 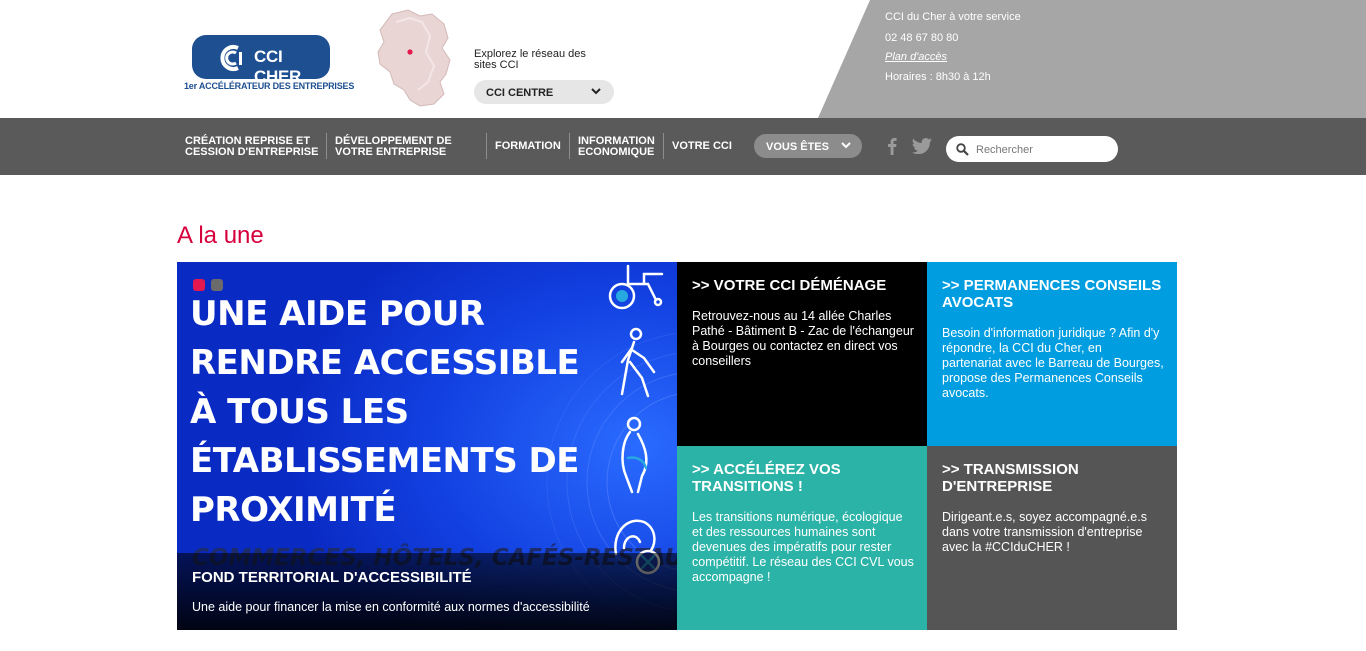 What do you see at coordinates (766, 478) in the screenshot?
I see `tile-title: >> ACCÉLÉREZ VOS TRANSITIONS !` at bounding box center [766, 478].